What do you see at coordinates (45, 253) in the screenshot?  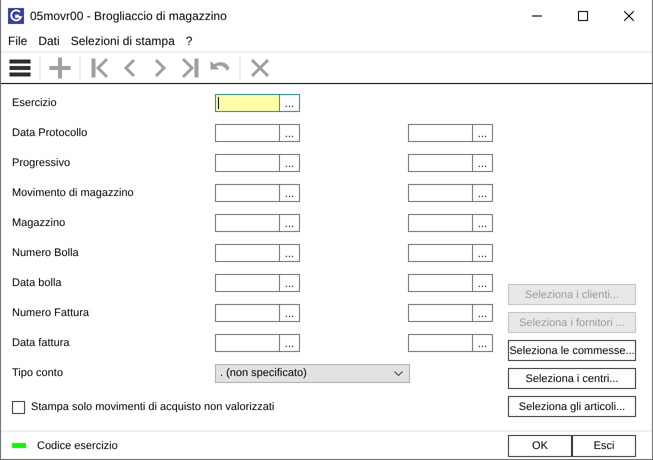 I see `field-label: Numero Bolla` at bounding box center [45, 253].